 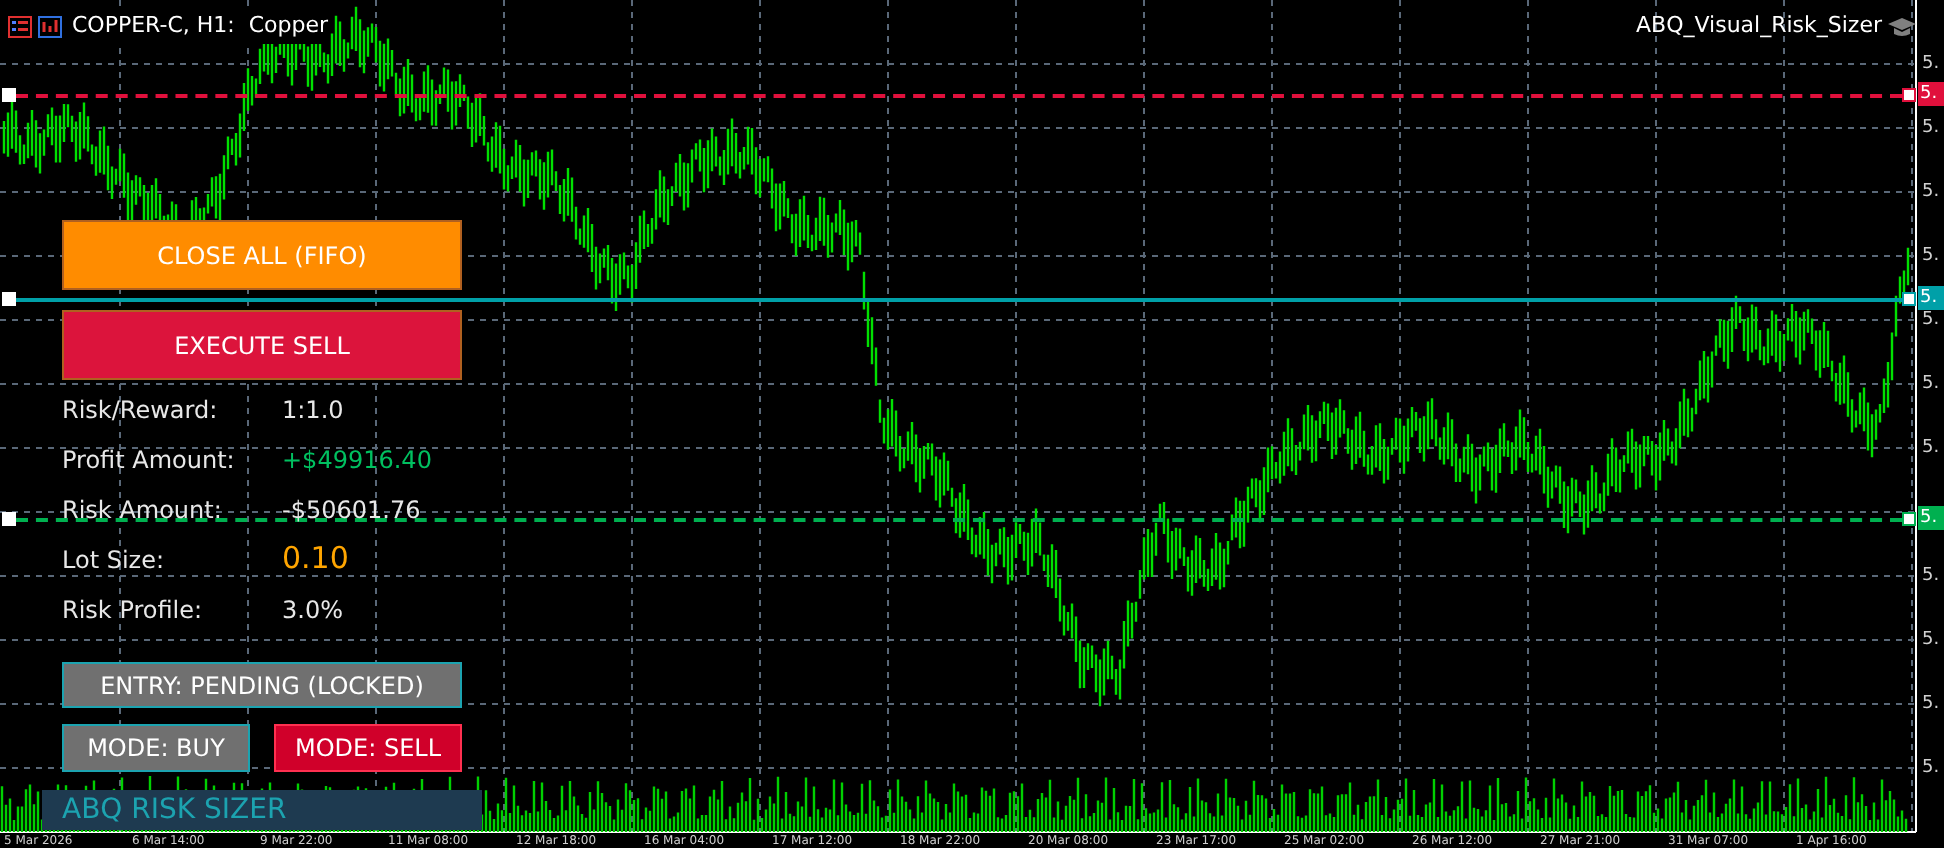 I want to click on stat-value: 0.10, so click(x=315, y=559).